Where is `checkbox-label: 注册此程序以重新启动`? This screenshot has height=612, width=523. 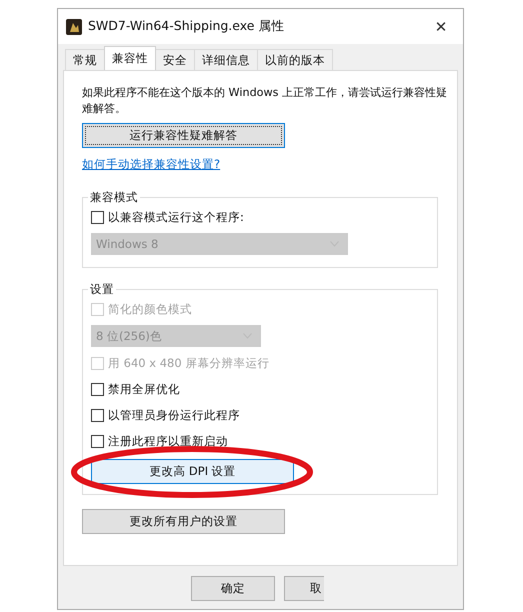
checkbox-label: 注册此程序以重新启动 is located at coordinates (168, 441).